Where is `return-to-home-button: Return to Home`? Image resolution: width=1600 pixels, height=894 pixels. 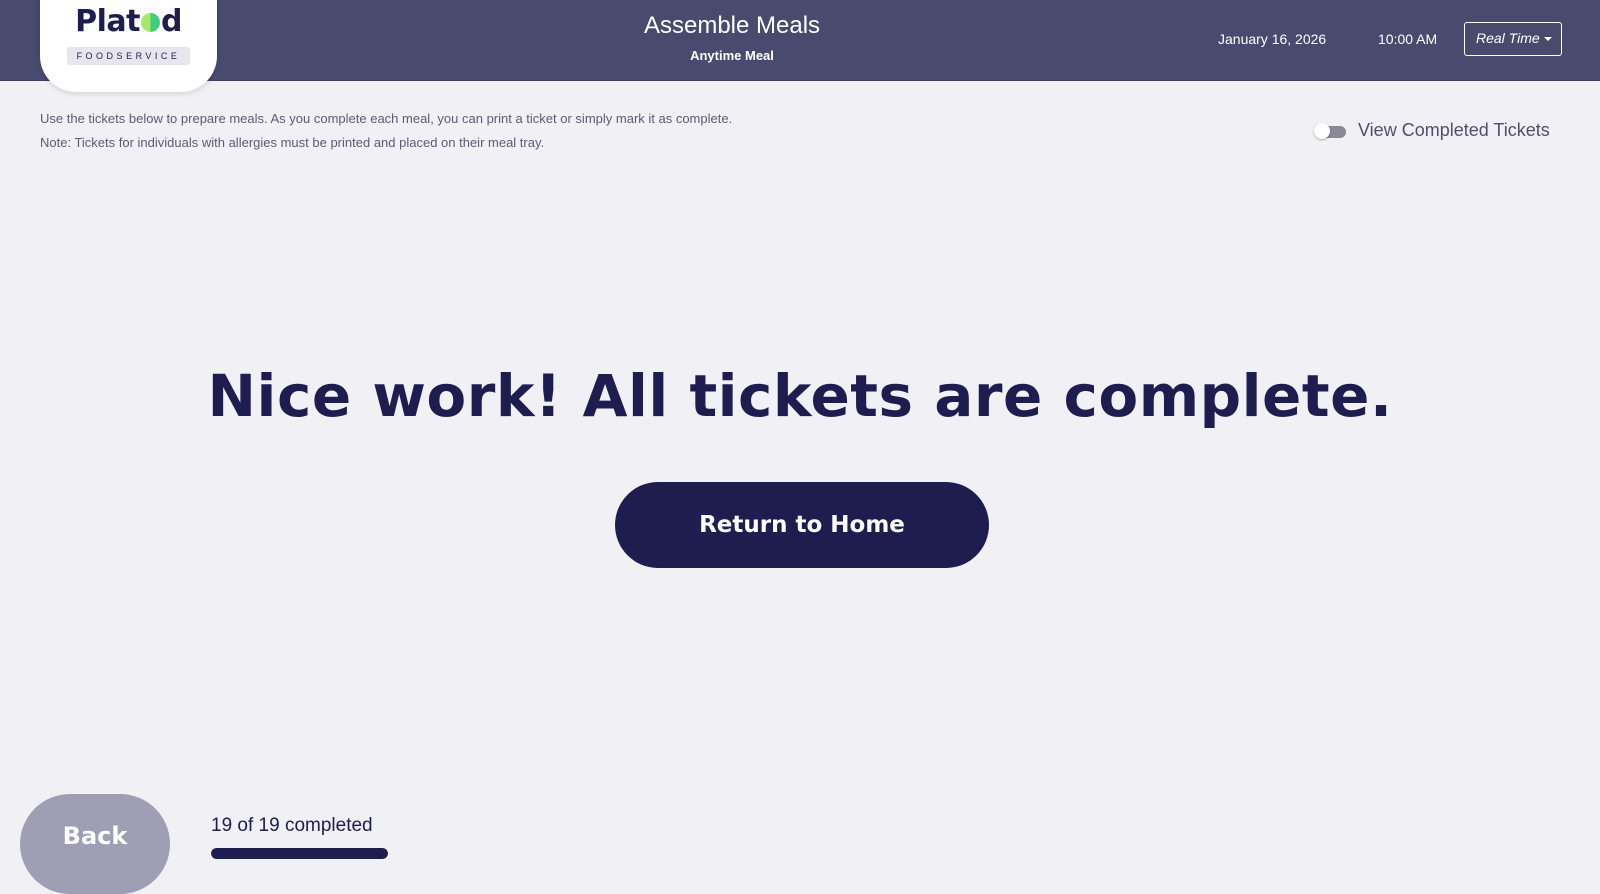
return-to-home-button: Return to Home is located at coordinates (802, 525).